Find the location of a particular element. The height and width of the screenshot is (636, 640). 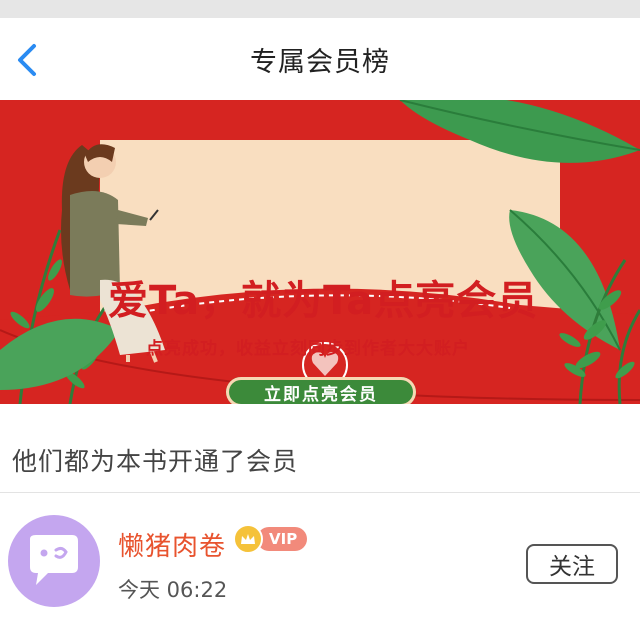

chat-bubble-icon is located at coordinates (54, 560).